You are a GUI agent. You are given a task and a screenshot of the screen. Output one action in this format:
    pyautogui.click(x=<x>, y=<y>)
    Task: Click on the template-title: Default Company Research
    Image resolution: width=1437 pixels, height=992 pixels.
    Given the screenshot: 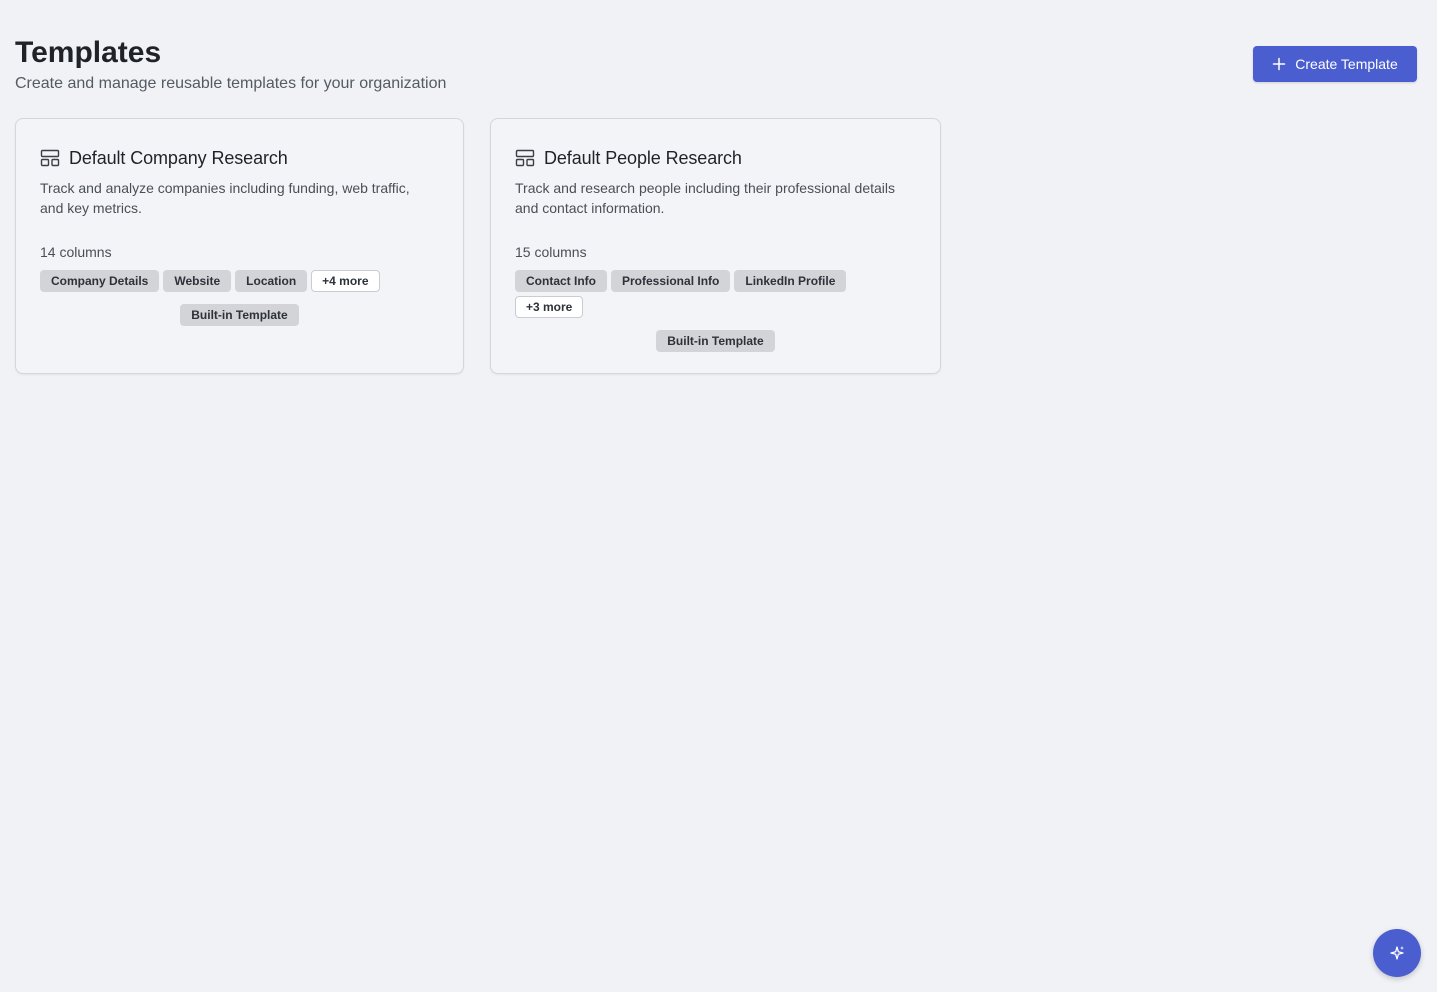 What is the action you would take?
    pyautogui.click(x=178, y=158)
    